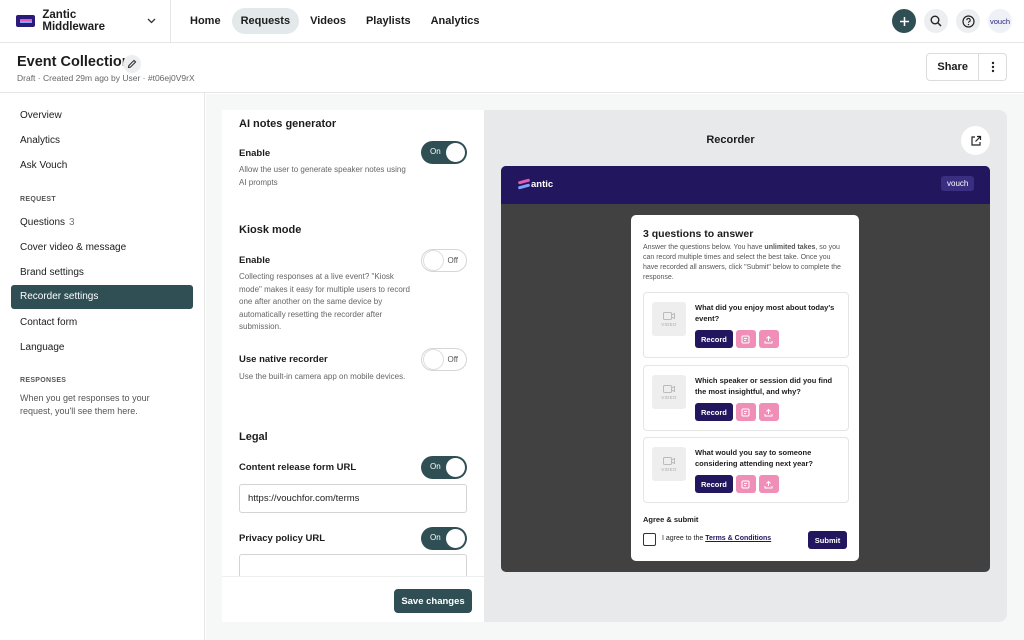 The image size is (1024, 640). Describe the element at coordinates (102, 323) in the screenshot. I see `sidebar-item-contact-form: Contact form` at that location.